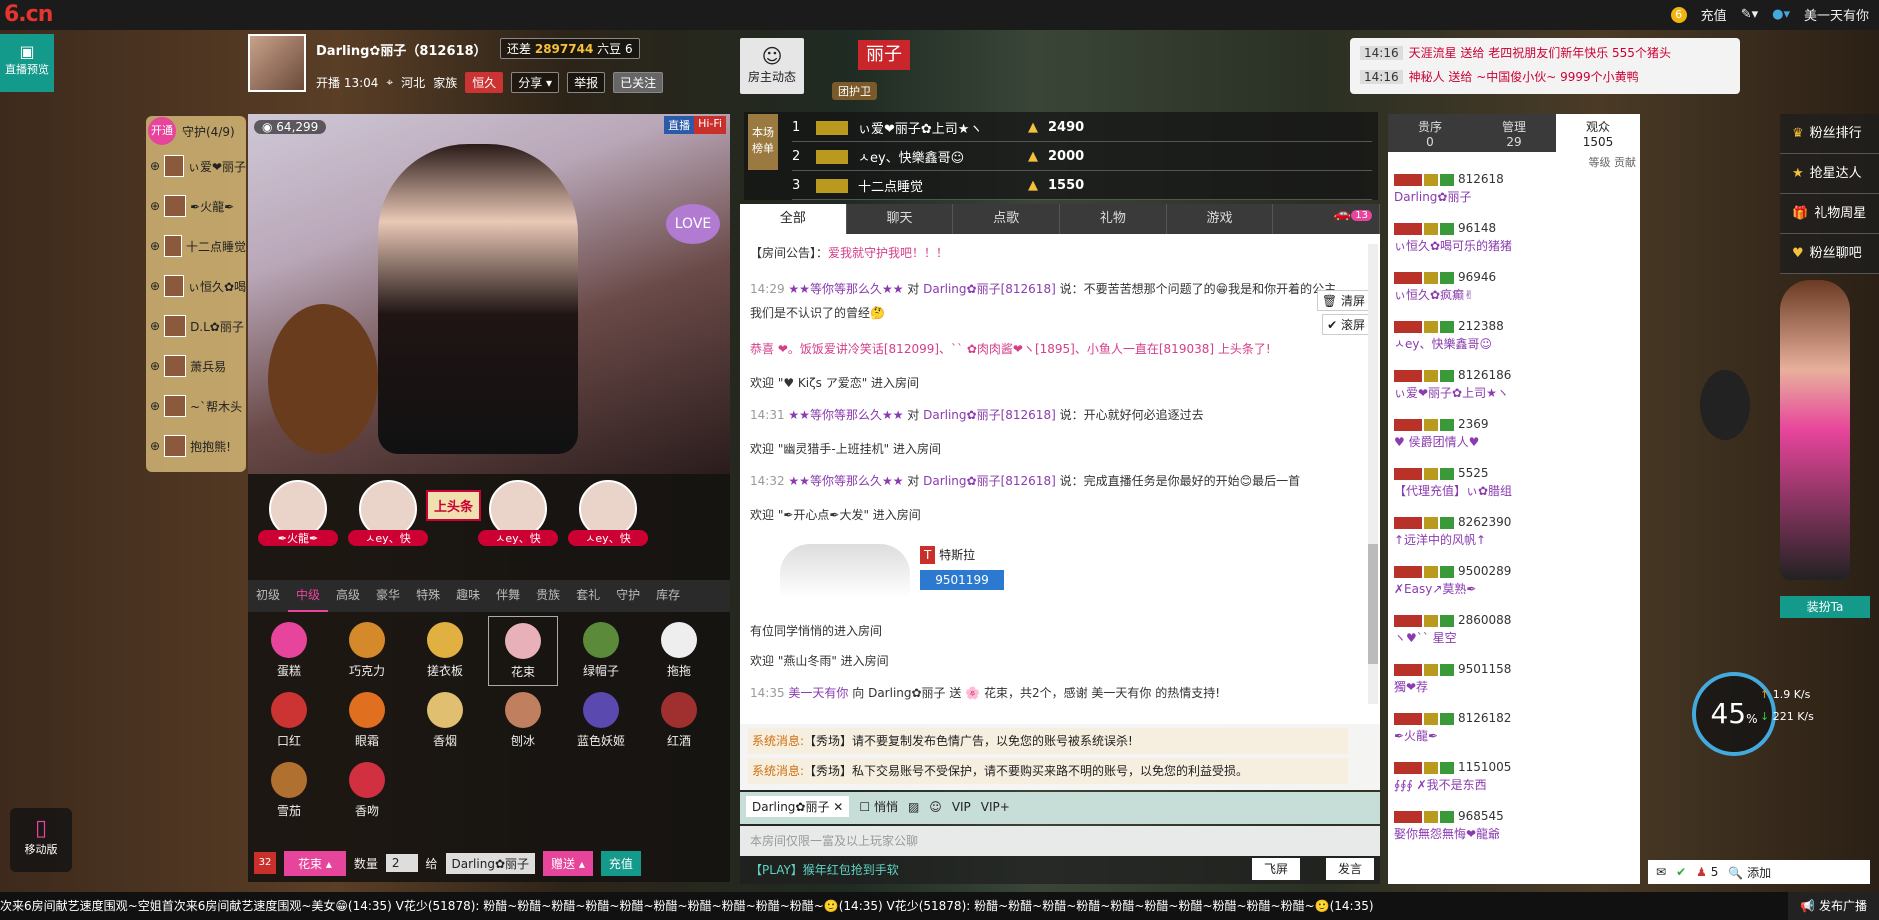  I want to click on gift-tab: 库存, so click(668, 595).